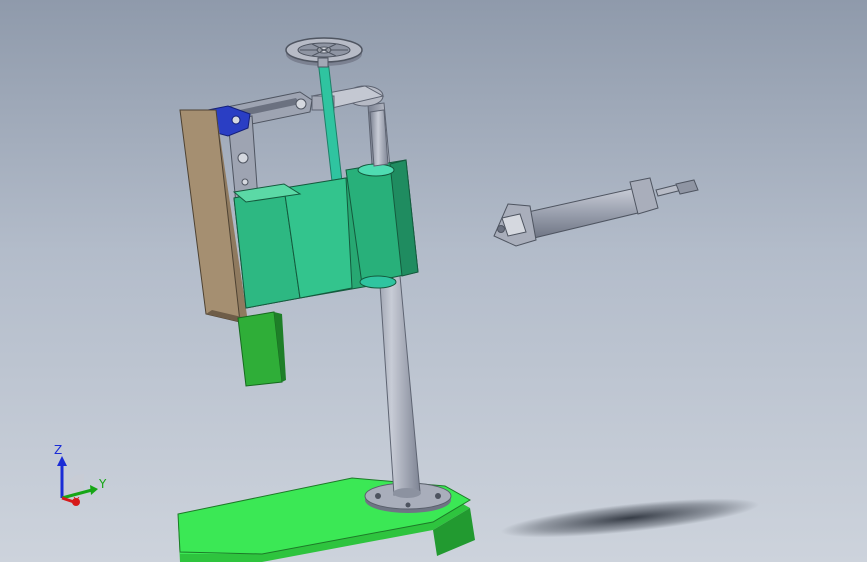 This screenshot has width=867, height=562. What do you see at coordinates (261, 349) in the screenshot?
I see `lower-guide-bar` at bounding box center [261, 349].